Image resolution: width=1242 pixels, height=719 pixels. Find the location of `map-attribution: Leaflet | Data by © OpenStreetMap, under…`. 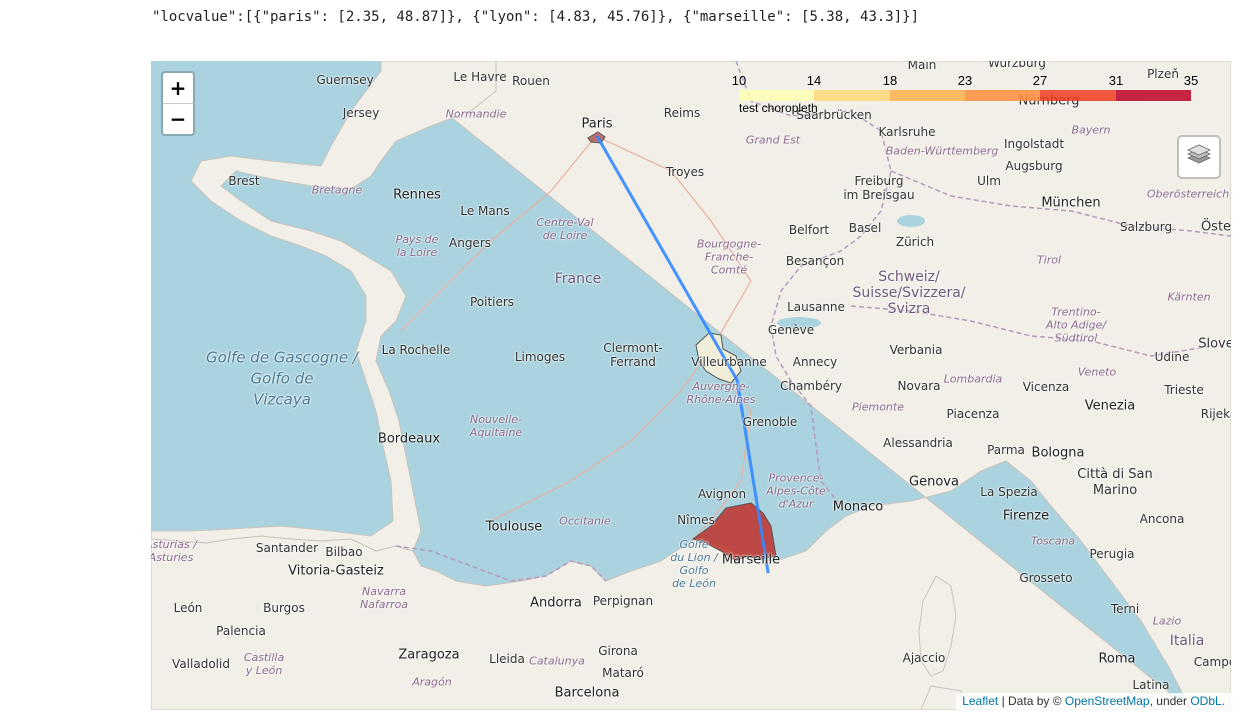

map-attribution: Leaflet | Data by © OpenStreetMap, under… is located at coordinates (1093, 701).